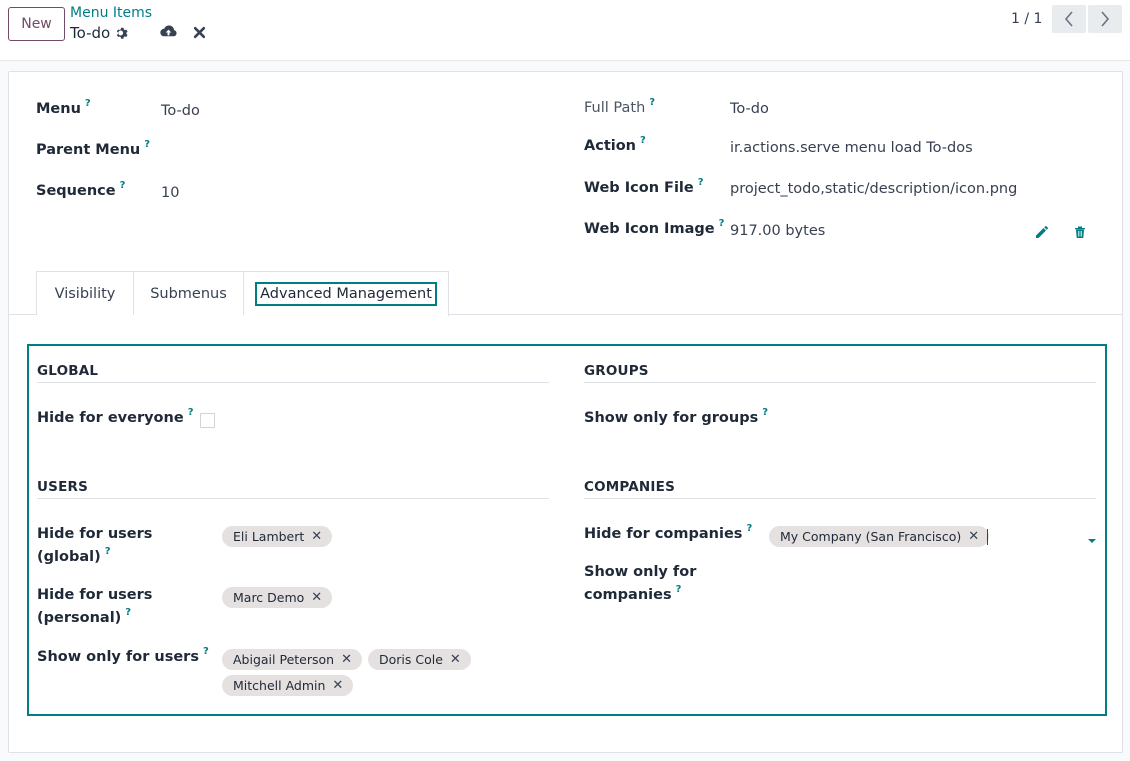  I want to click on hide-users-global-label-2: (global)?, so click(74, 555).